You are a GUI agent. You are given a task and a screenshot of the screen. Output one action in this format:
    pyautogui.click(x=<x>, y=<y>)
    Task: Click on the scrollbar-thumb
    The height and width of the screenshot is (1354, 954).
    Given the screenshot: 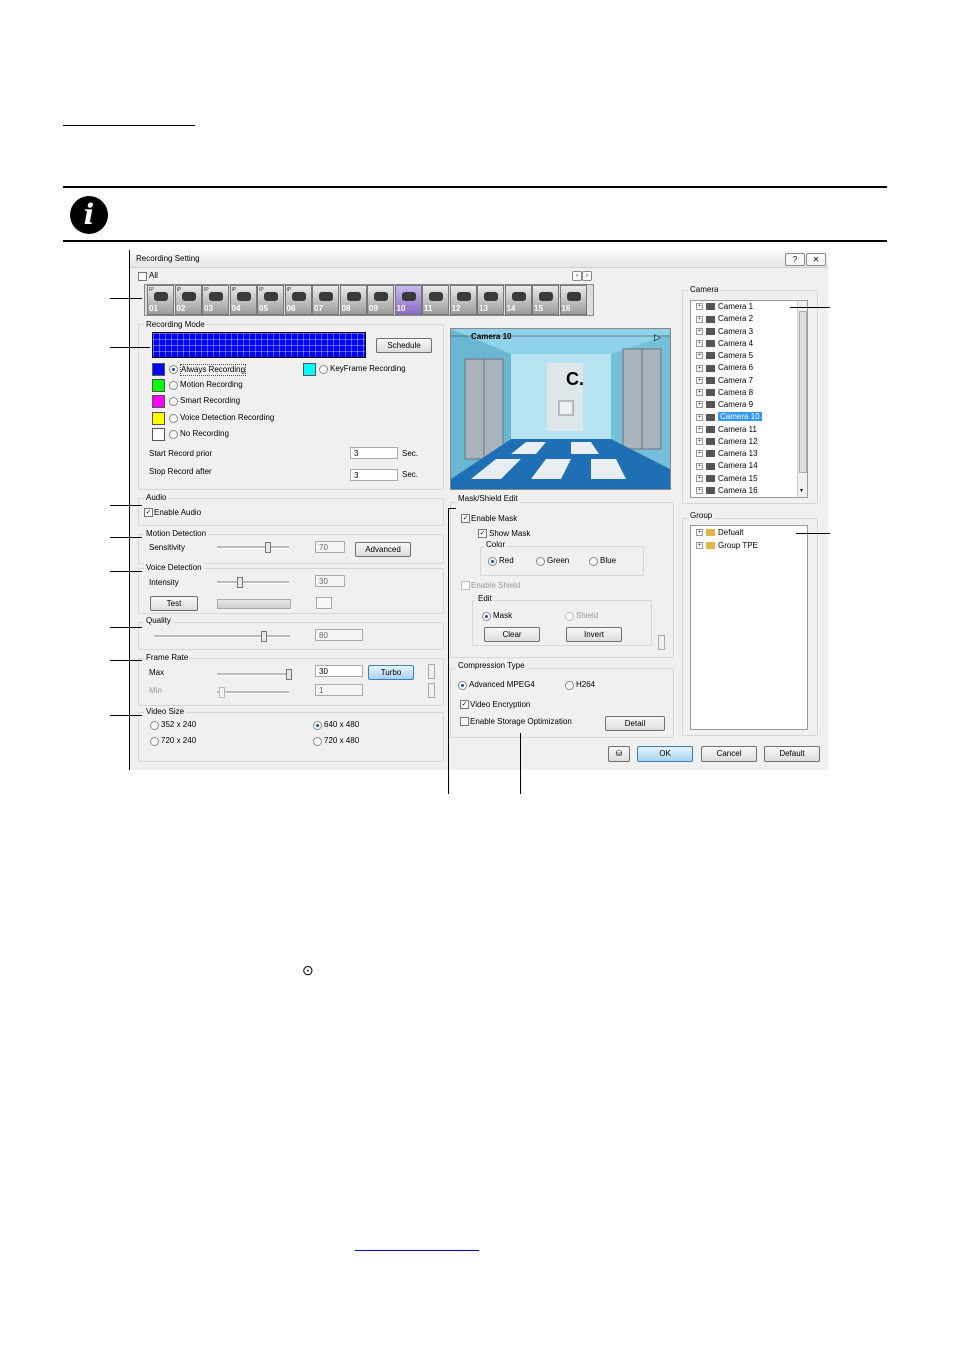 What is the action you would take?
    pyautogui.click(x=803, y=392)
    